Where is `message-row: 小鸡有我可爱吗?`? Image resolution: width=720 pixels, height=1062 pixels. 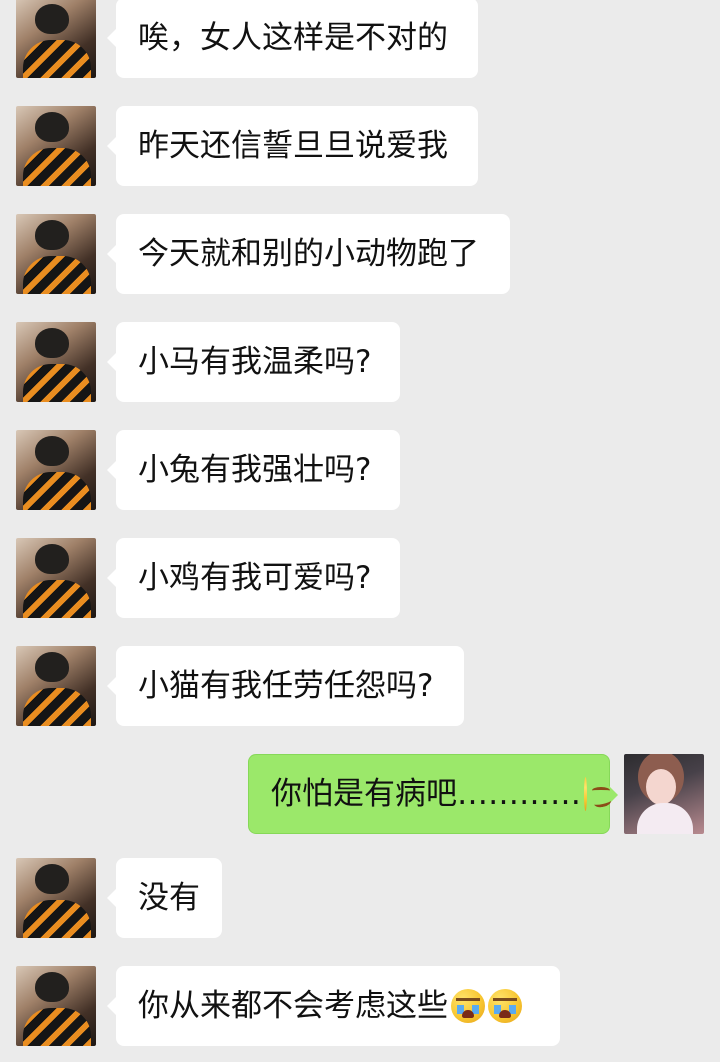 message-row: 小鸡有我可爱吗? is located at coordinates (360, 586).